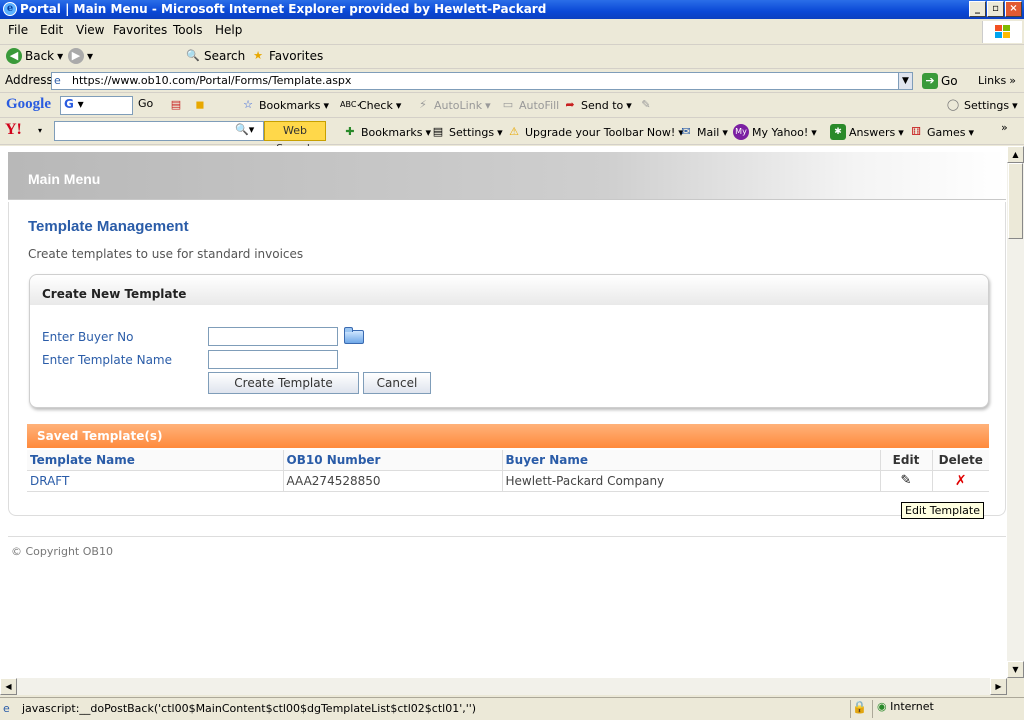  What do you see at coordinates (953, 104) in the screenshot?
I see `settings-circle-icon: ◯` at bounding box center [953, 104].